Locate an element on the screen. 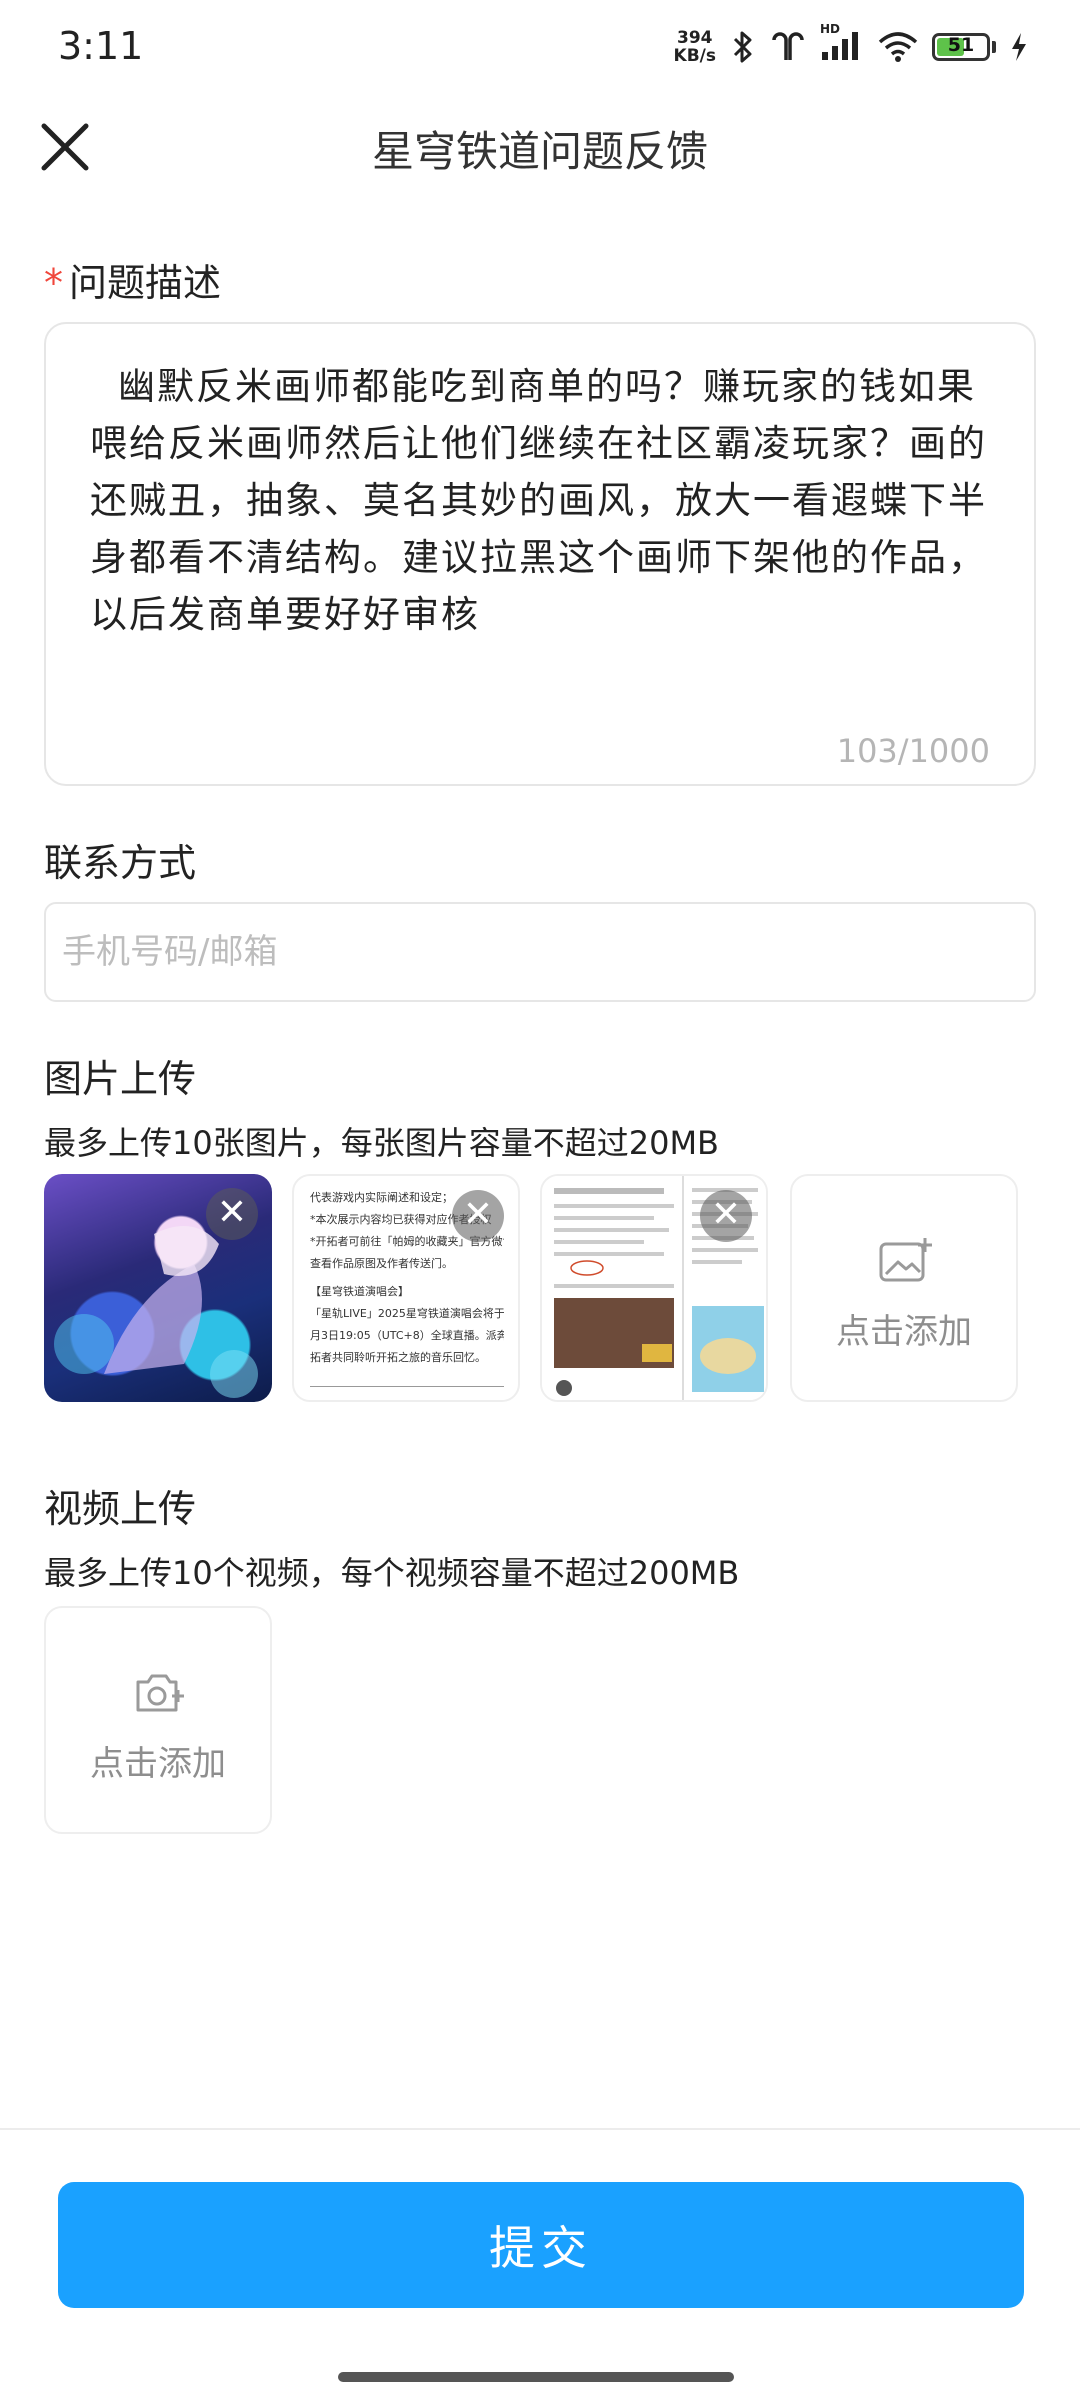 The image size is (1080, 2400). battery-tip is located at coordinates (994, 47).